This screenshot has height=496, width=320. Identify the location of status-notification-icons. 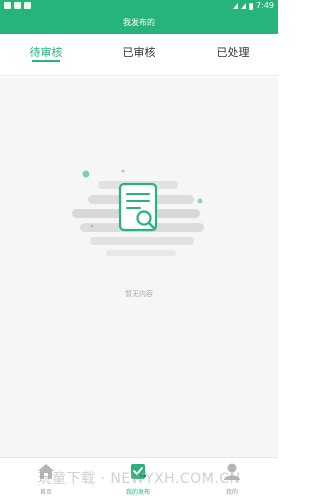
(17, 5).